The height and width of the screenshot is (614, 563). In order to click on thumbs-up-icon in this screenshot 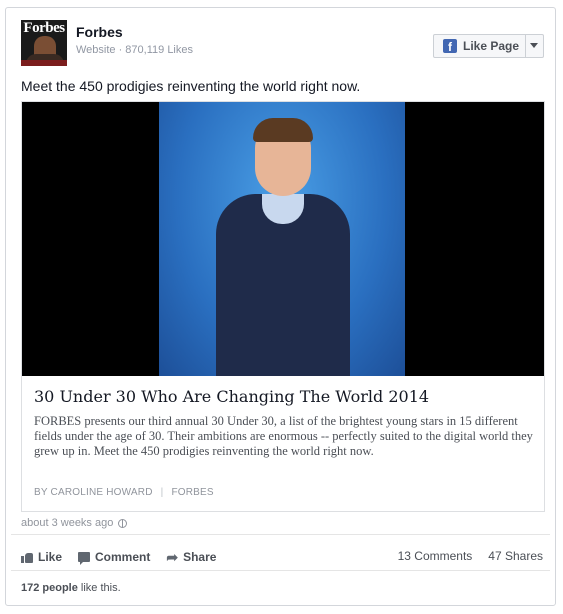, I will do `click(27, 557)`.